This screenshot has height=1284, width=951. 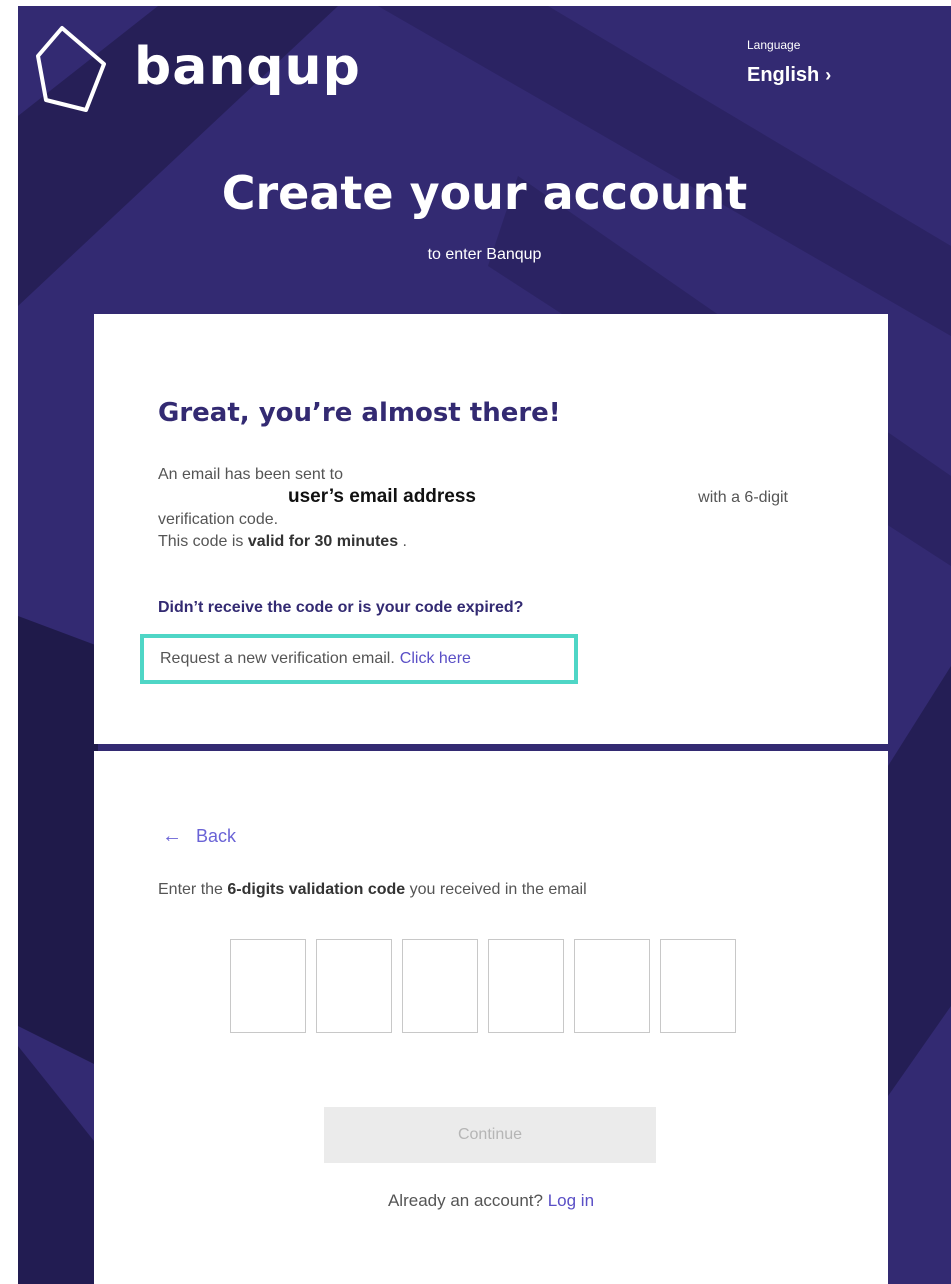 What do you see at coordinates (774, 45) in the screenshot?
I see `language-label: Language` at bounding box center [774, 45].